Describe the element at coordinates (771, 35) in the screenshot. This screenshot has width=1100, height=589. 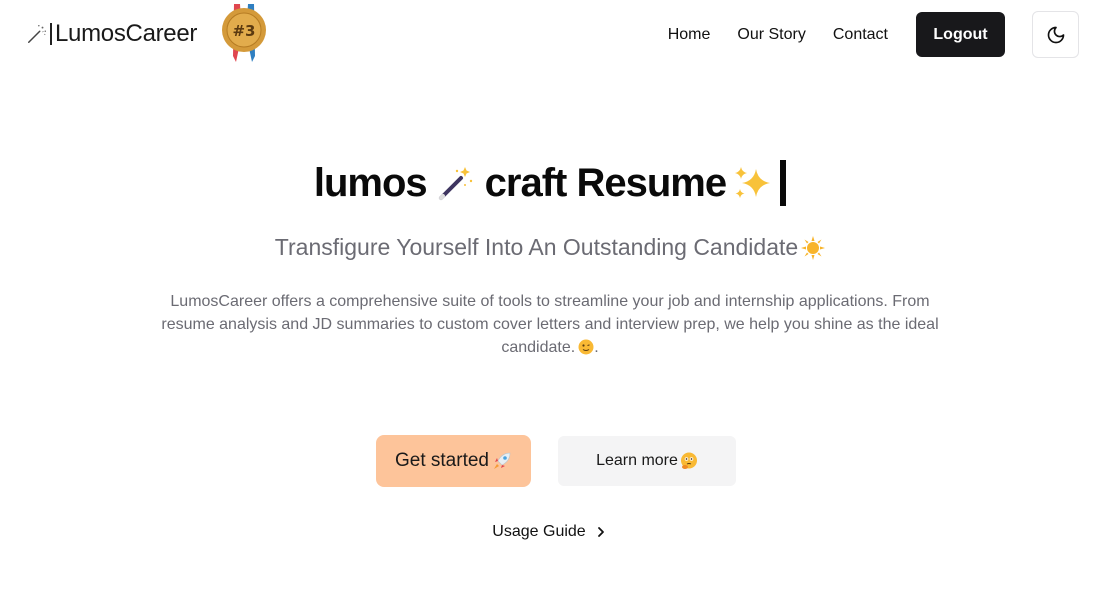
I see `nav-our-story: Our Story` at that location.